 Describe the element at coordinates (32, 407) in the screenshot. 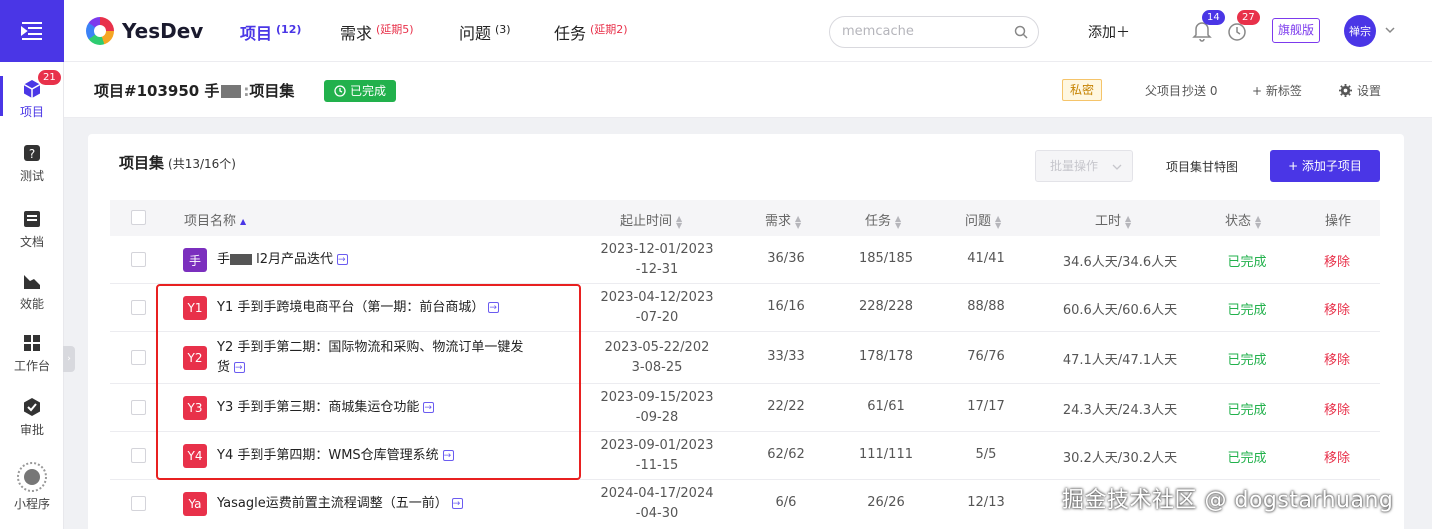

I see `approve-icon` at that location.